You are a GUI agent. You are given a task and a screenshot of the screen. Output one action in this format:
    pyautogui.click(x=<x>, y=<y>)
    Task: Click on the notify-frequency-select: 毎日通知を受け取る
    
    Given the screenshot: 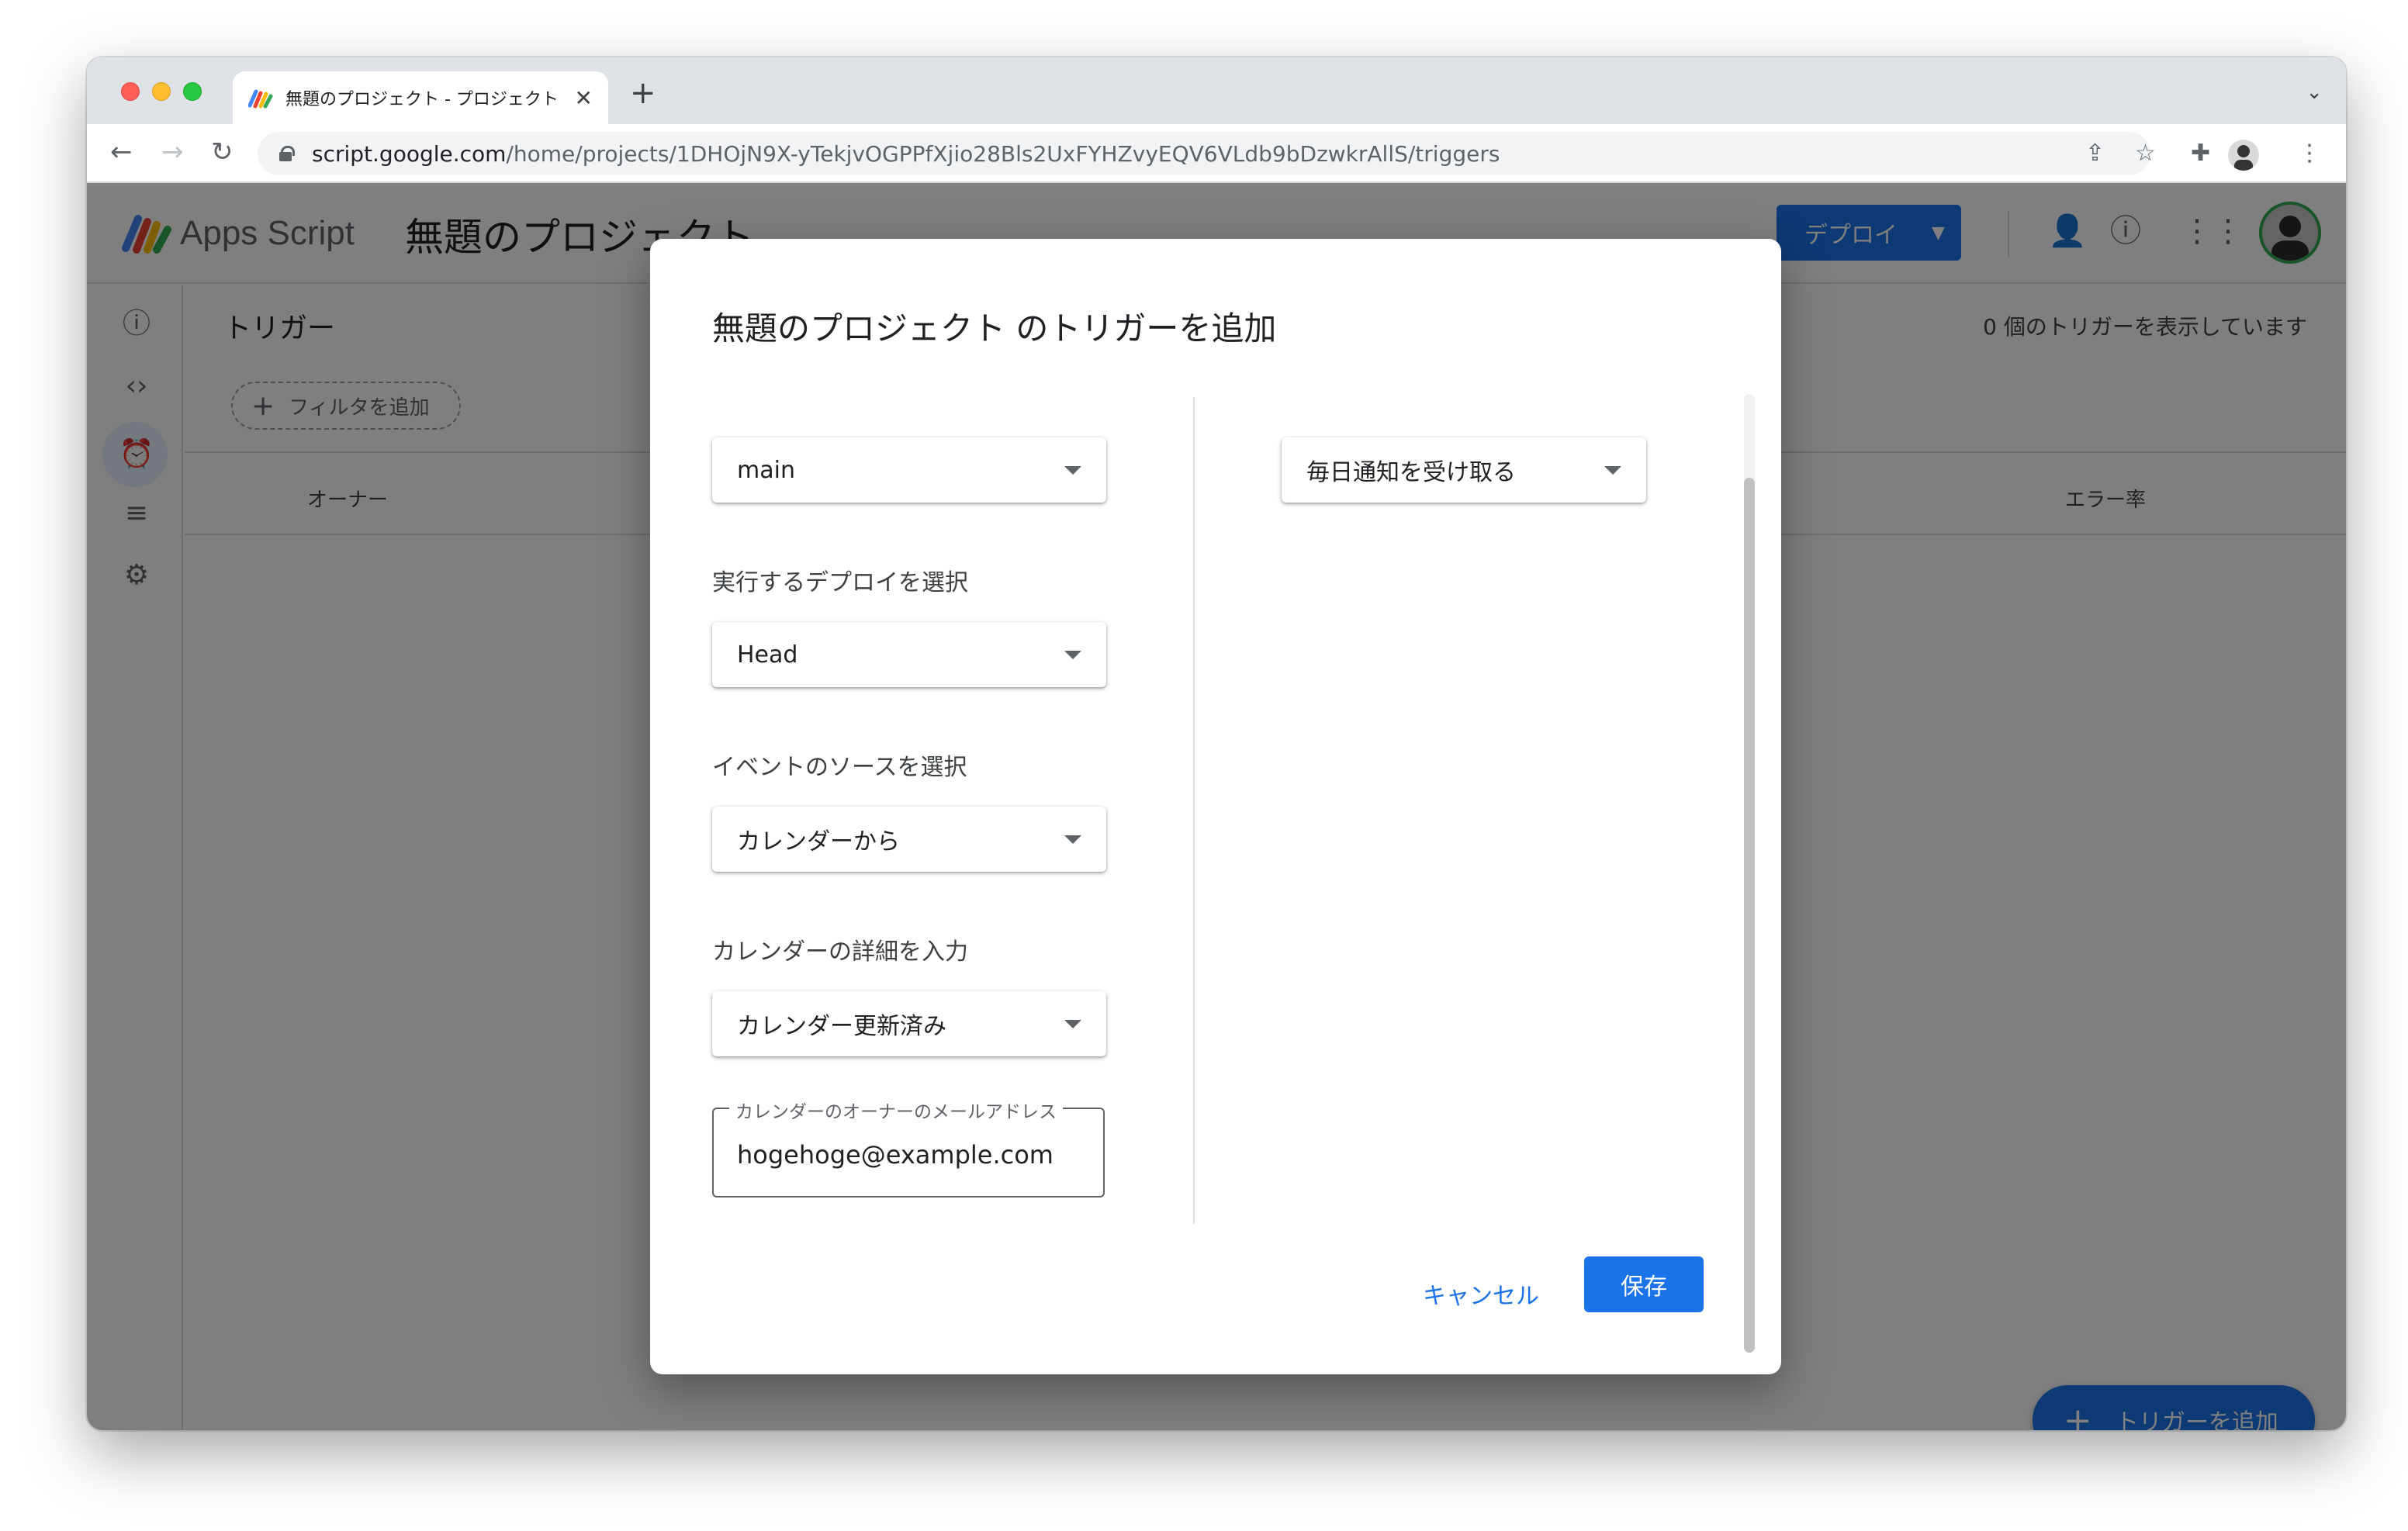 What is the action you would take?
    pyautogui.click(x=1464, y=470)
    